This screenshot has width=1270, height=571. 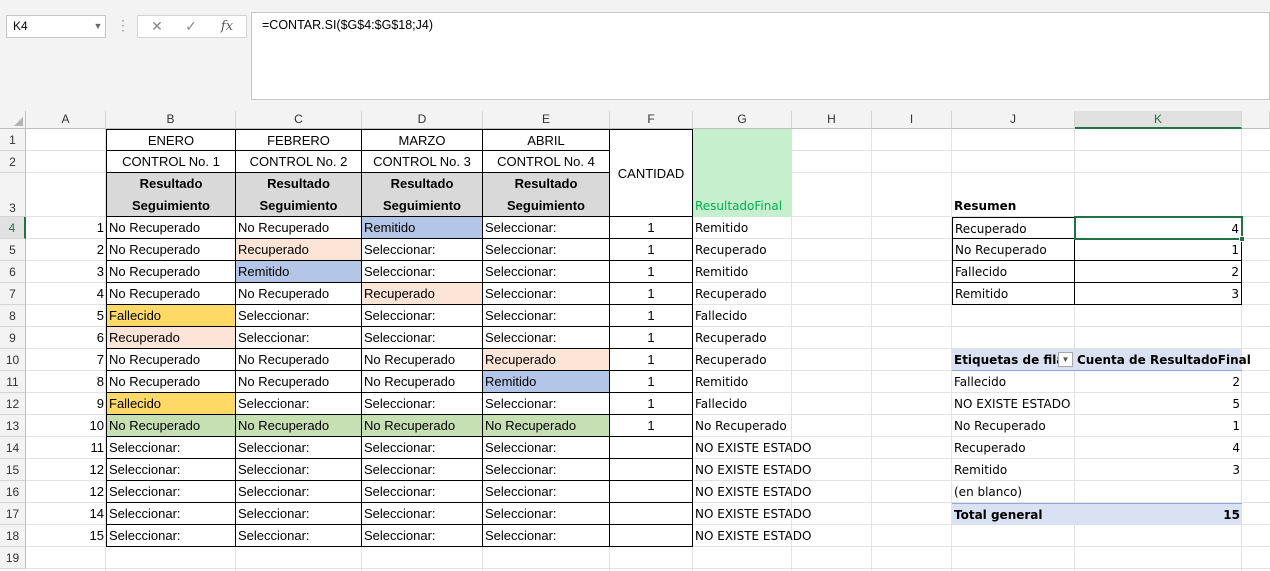 What do you see at coordinates (1013, 426) in the screenshot?
I see `pivot-row-label: No Recuperado` at bounding box center [1013, 426].